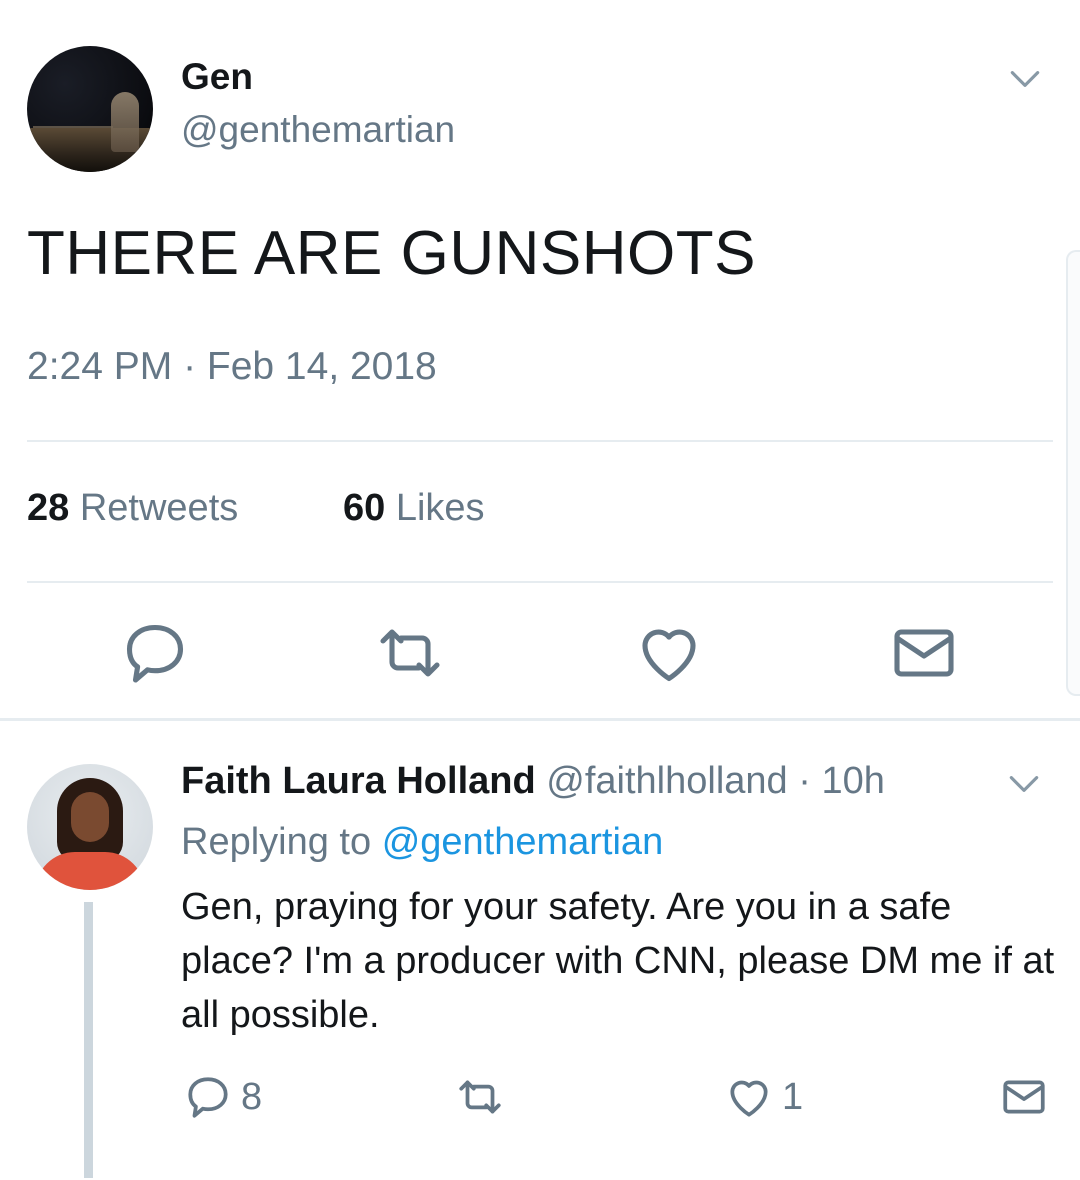  Describe the element at coordinates (318, 130) in the screenshot. I see `author-handle: @genthemartian` at that location.